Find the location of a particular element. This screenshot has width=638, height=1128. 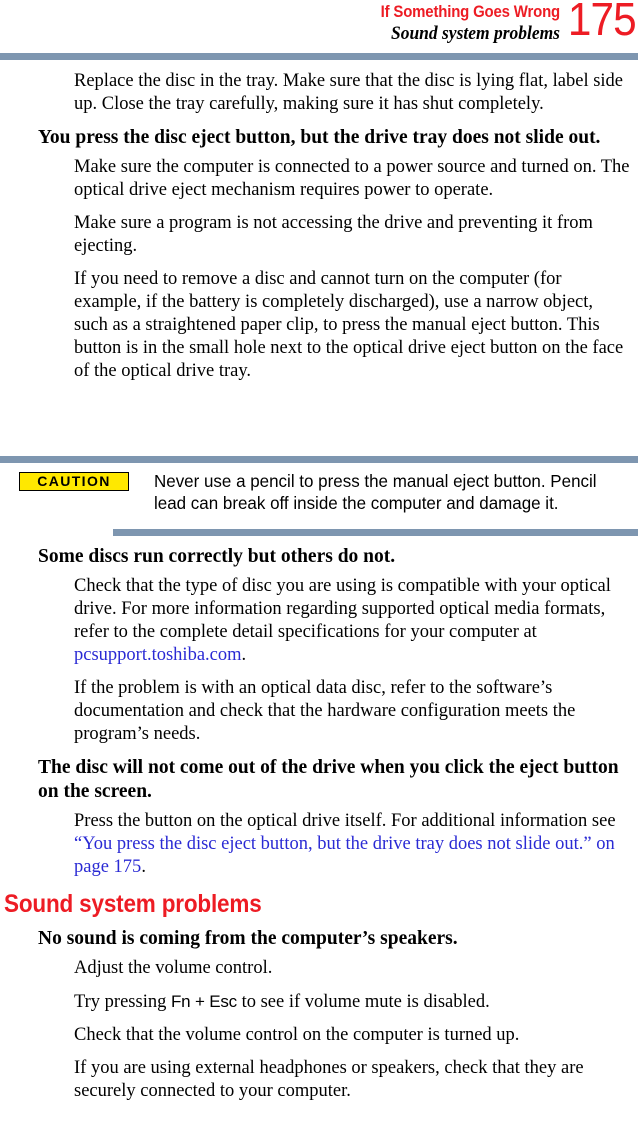

link-pcsupport-toshiba: pcsupport.toshiba.com is located at coordinates (158, 655).